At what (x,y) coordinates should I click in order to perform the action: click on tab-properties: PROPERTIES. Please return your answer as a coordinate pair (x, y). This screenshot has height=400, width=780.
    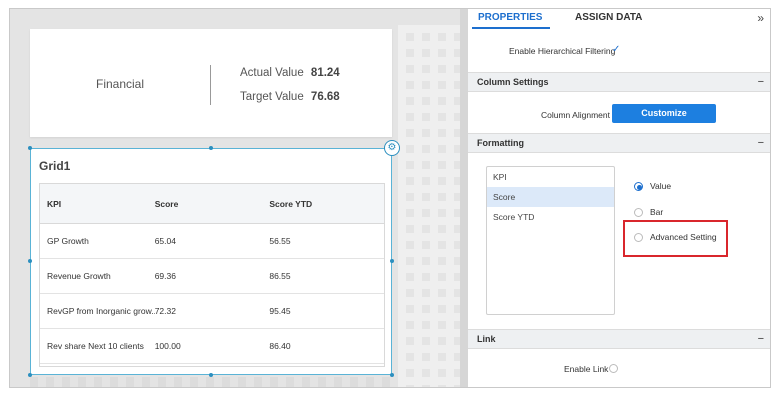
    Looking at the image, I should click on (510, 17).